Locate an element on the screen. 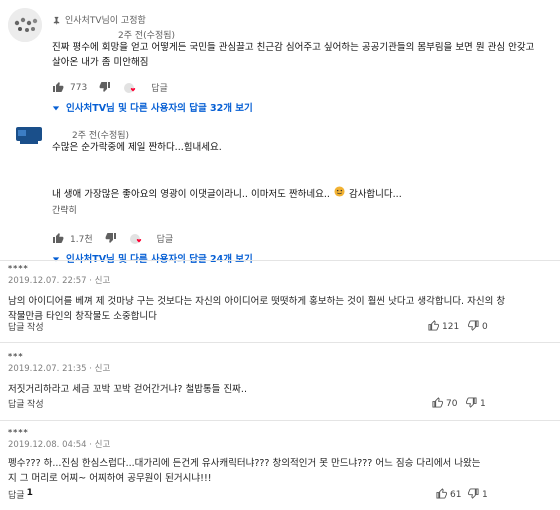  comment-line: 살아온 내가 좀 미안해짐 is located at coordinates (100, 62).